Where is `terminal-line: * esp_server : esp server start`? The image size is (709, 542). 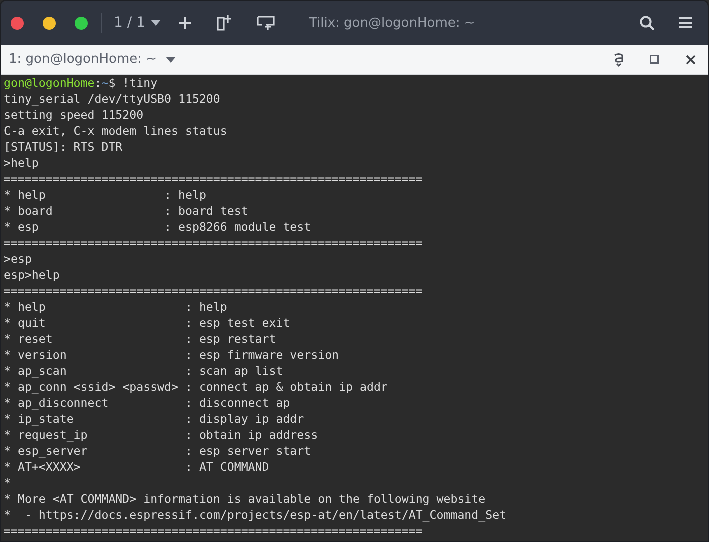 terminal-line: * esp_server : esp server start is located at coordinates (158, 451).